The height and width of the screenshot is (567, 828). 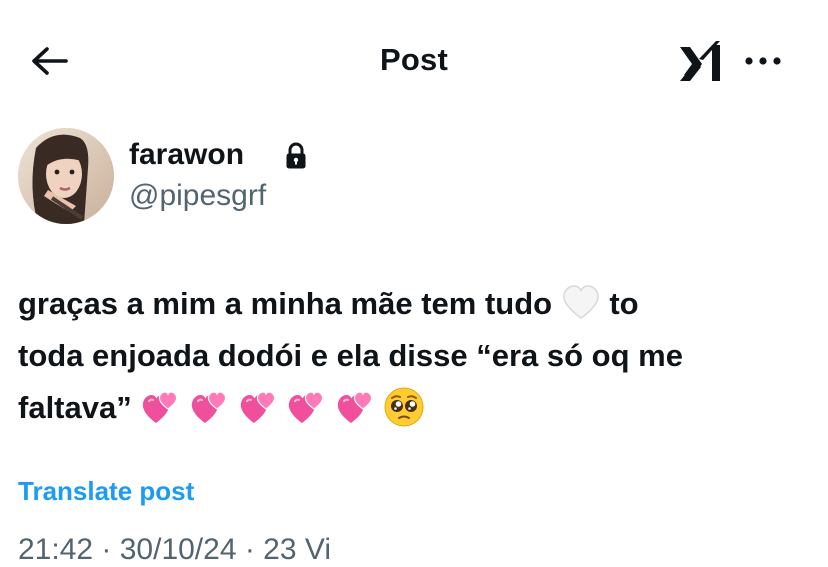 I want to click on post-text-part: to, so click(x=624, y=303).